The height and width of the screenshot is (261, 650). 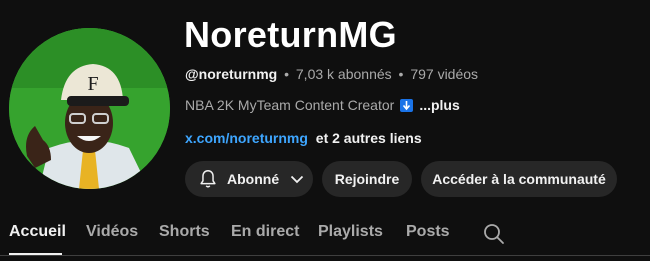 I want to click on subscribed-label: Abonné, so click(x=253, y=179).